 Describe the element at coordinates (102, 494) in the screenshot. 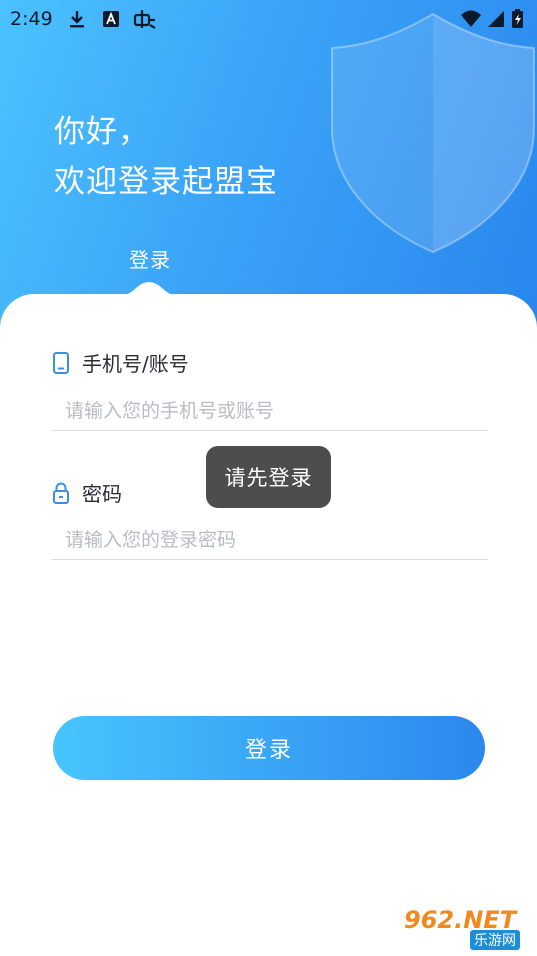

I see `password-label-text: 密码` at that location.